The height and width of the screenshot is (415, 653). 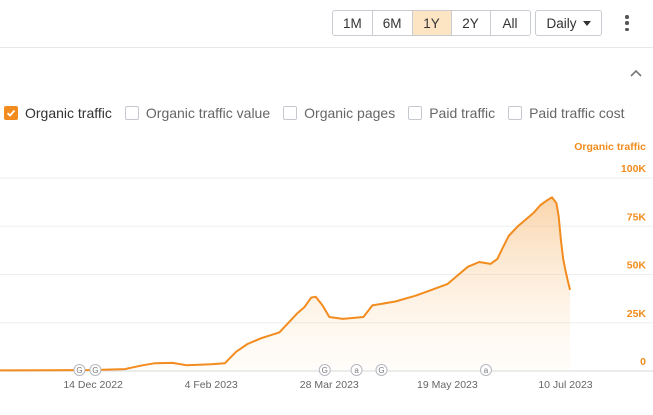 What do you see at coordinates (634, 169) in the screenshot?
I see `y-tick-label: 100K` at bounding box center [634, 169].